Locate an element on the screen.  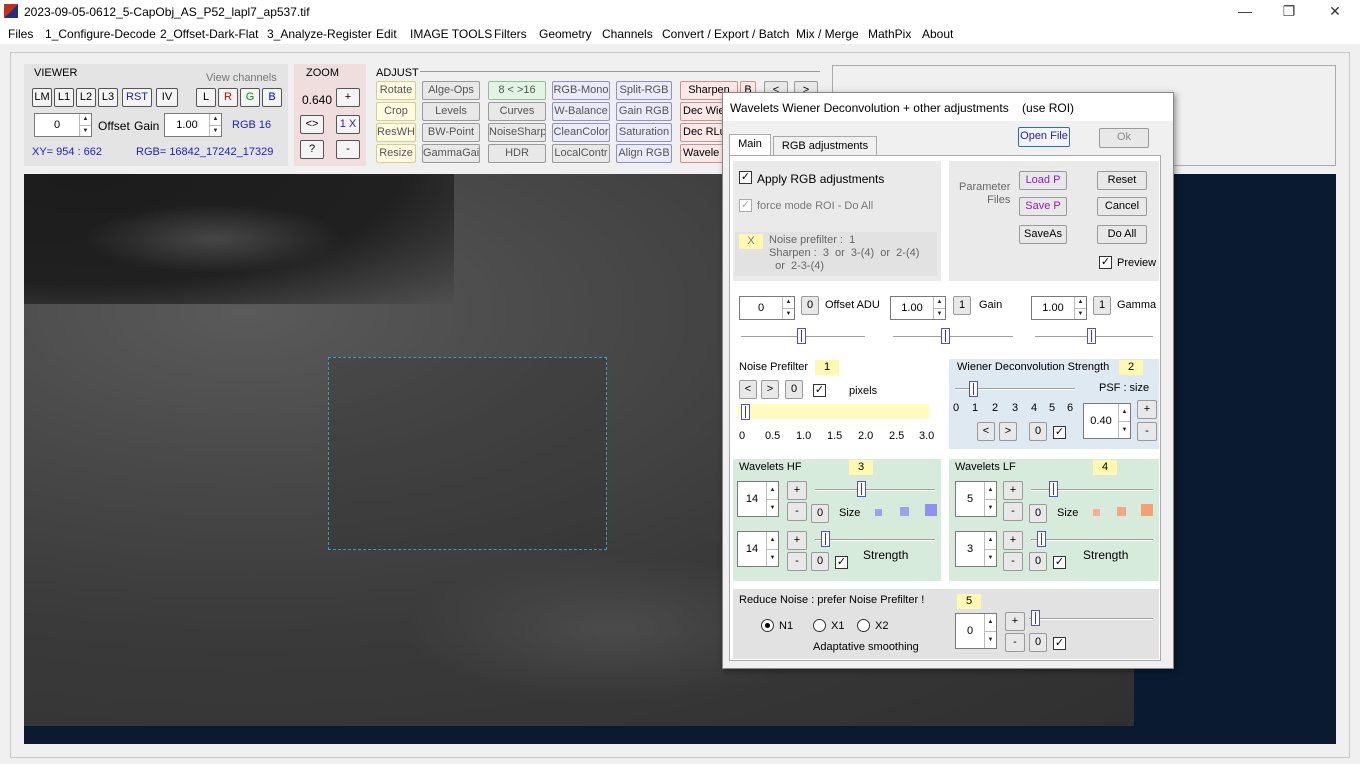
ok-button: Ok is located at coordinates (1124, 138).